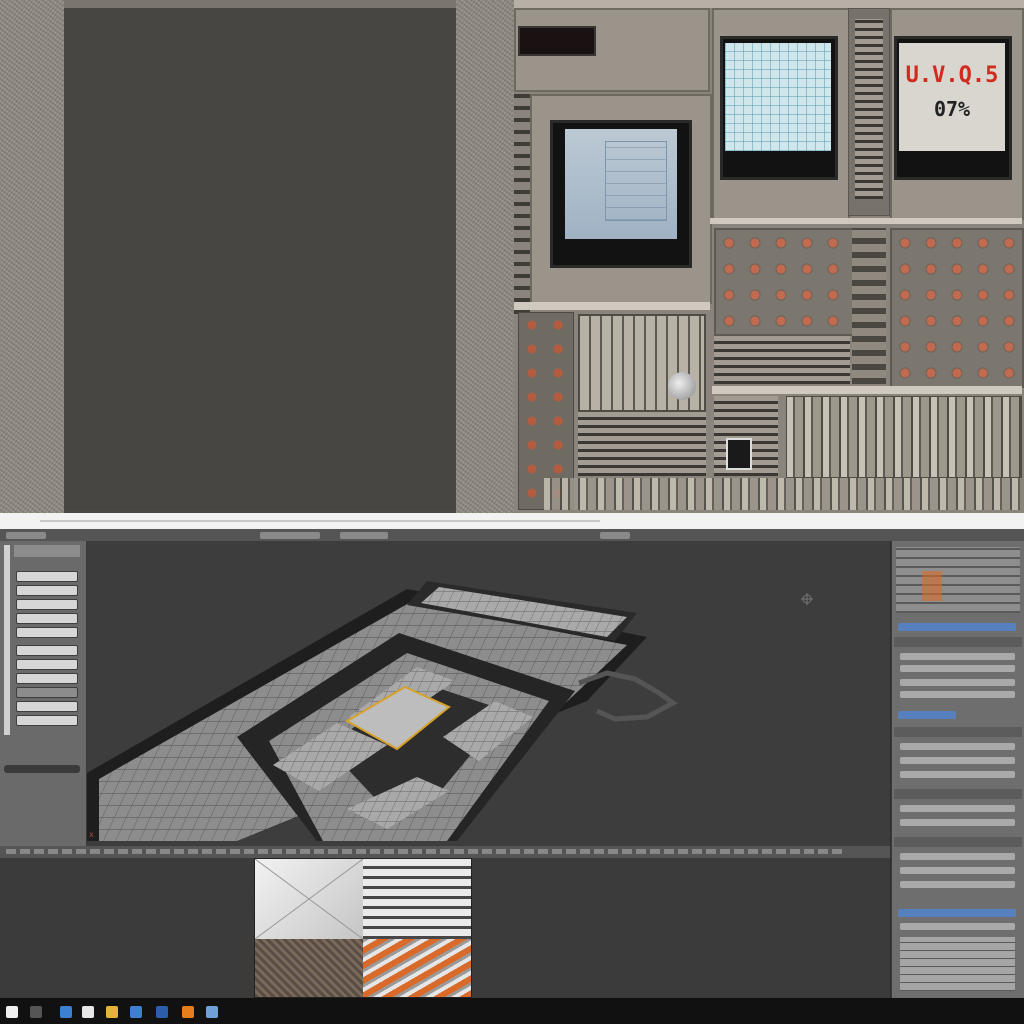 This screenshot has width=1024, height=1024. I want to click on status-screen: U.V.Q.5 07%, so click(952, 97).